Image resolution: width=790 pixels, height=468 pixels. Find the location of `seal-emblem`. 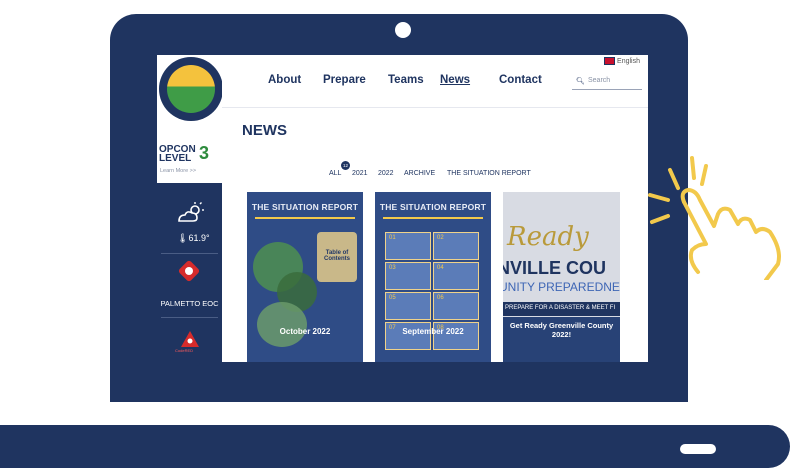

seal-emblem is located at coordinates (191, 89).